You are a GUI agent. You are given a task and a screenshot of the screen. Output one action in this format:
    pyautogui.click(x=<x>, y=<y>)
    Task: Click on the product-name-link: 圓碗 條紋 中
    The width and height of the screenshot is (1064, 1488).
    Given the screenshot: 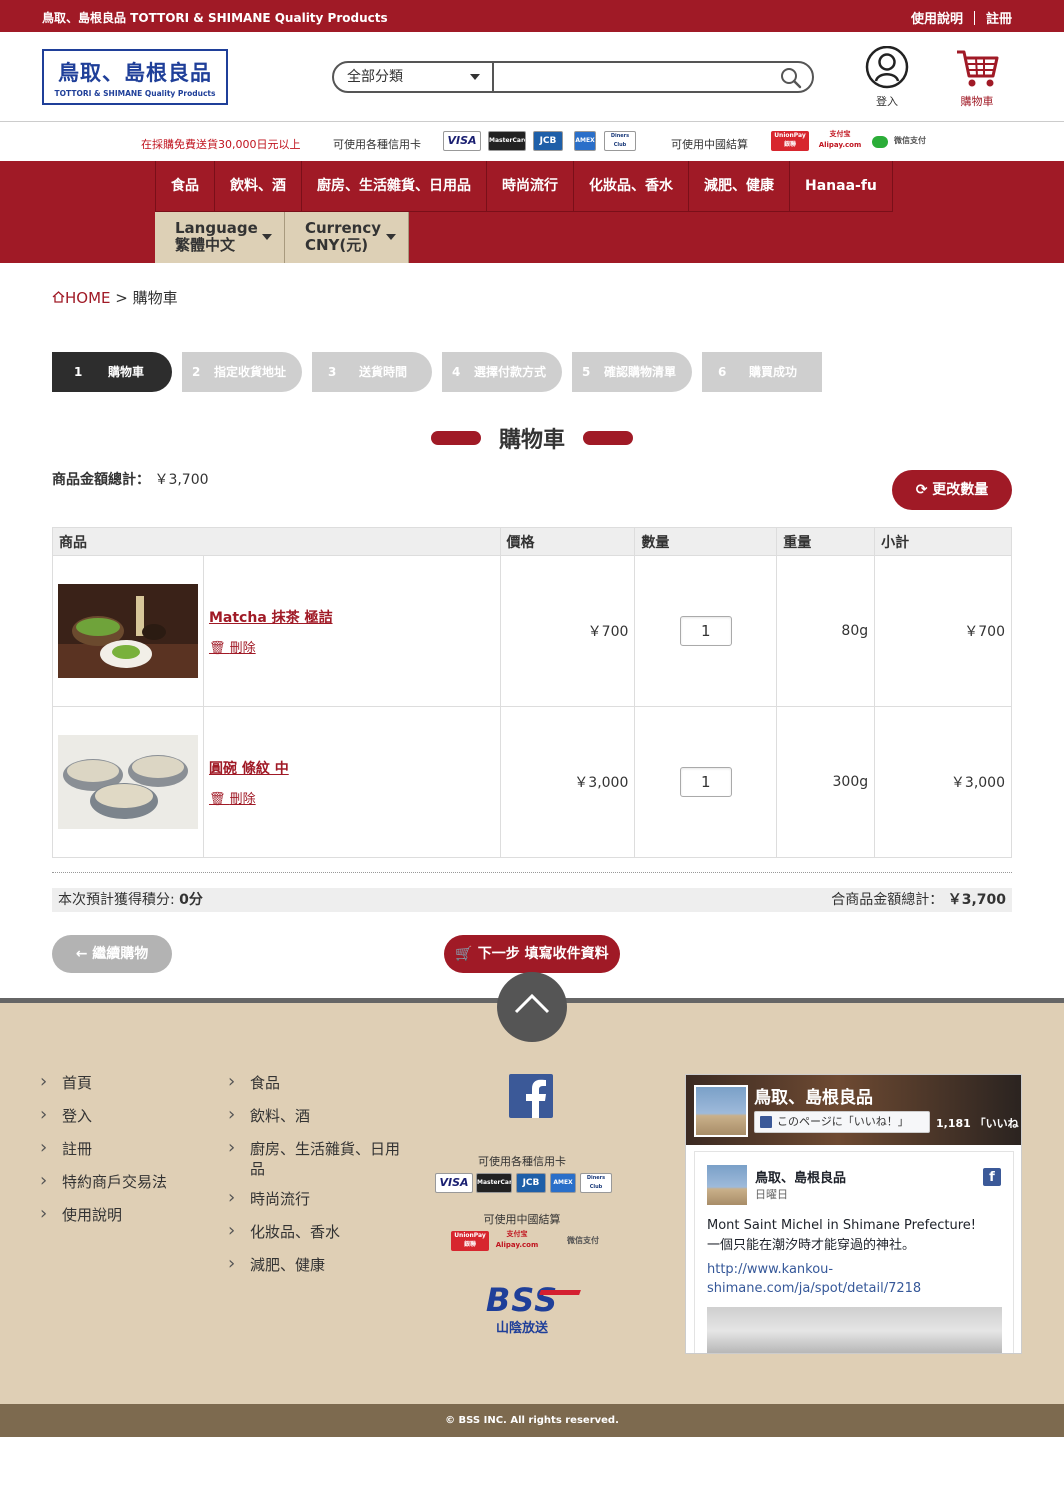 What is the action you would take?
    pyautogui.click(x=249, y=769)
    